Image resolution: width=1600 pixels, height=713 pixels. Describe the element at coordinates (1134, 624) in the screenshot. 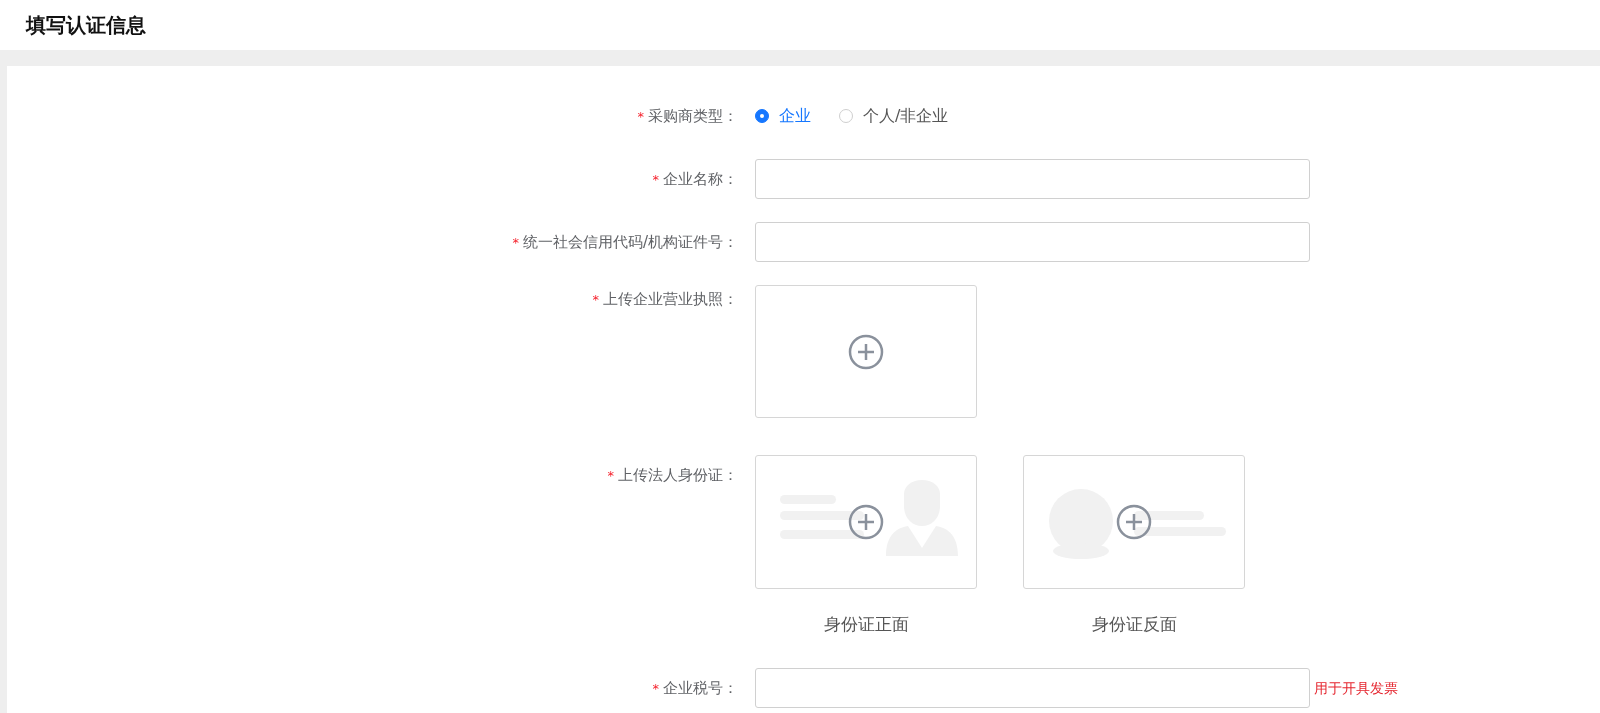

I see `upload-caption: 身份证反面` at that location.